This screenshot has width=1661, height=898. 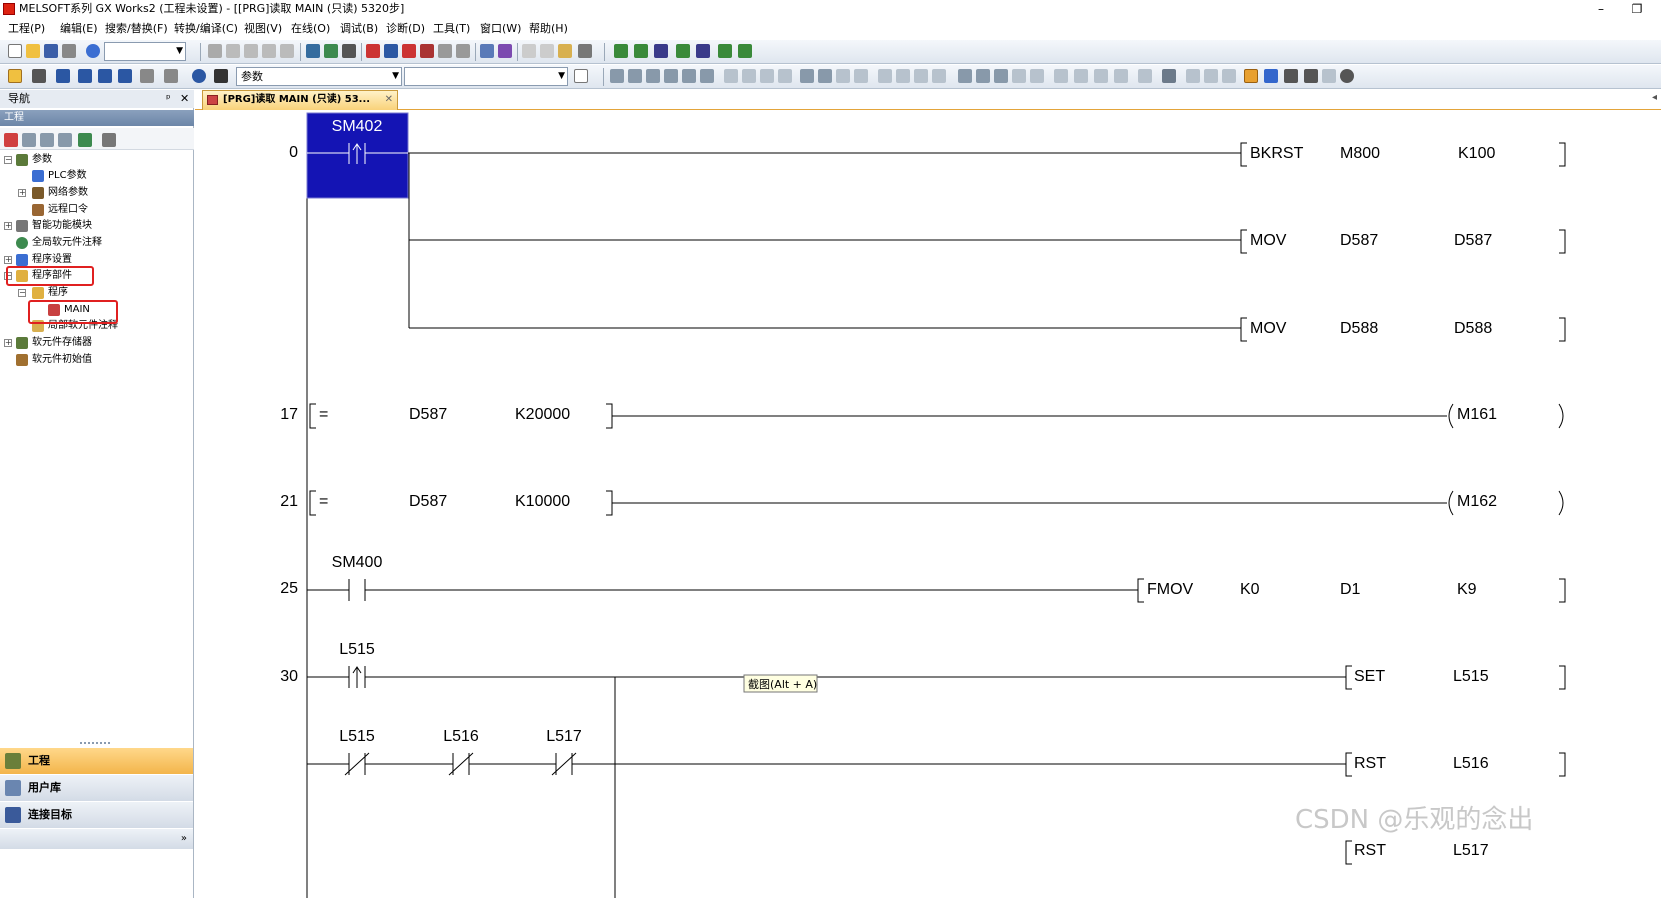 I want to click on write-plc-icon, so click(x=373, y=51).